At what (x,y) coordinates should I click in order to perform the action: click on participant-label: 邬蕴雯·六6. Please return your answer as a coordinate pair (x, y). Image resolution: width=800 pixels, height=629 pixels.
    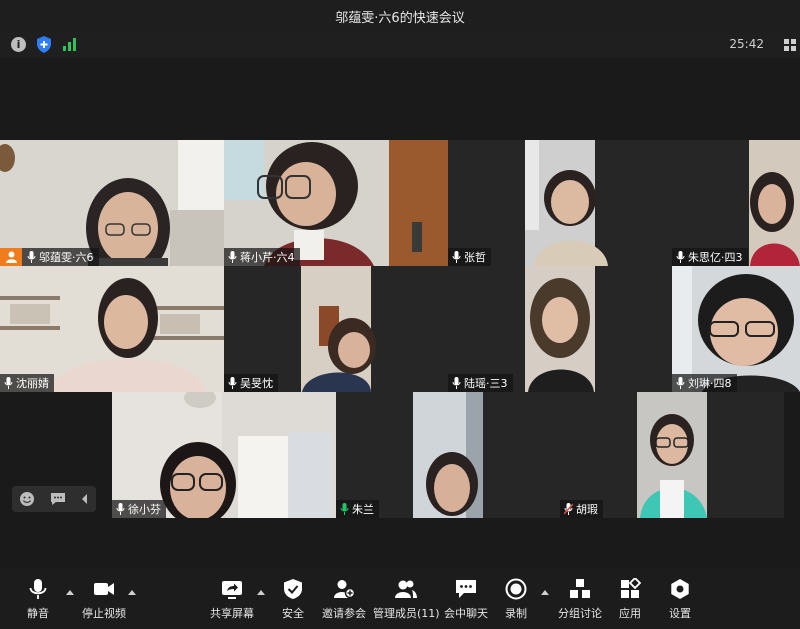
    Looking at the image, I should click on (49, 257).